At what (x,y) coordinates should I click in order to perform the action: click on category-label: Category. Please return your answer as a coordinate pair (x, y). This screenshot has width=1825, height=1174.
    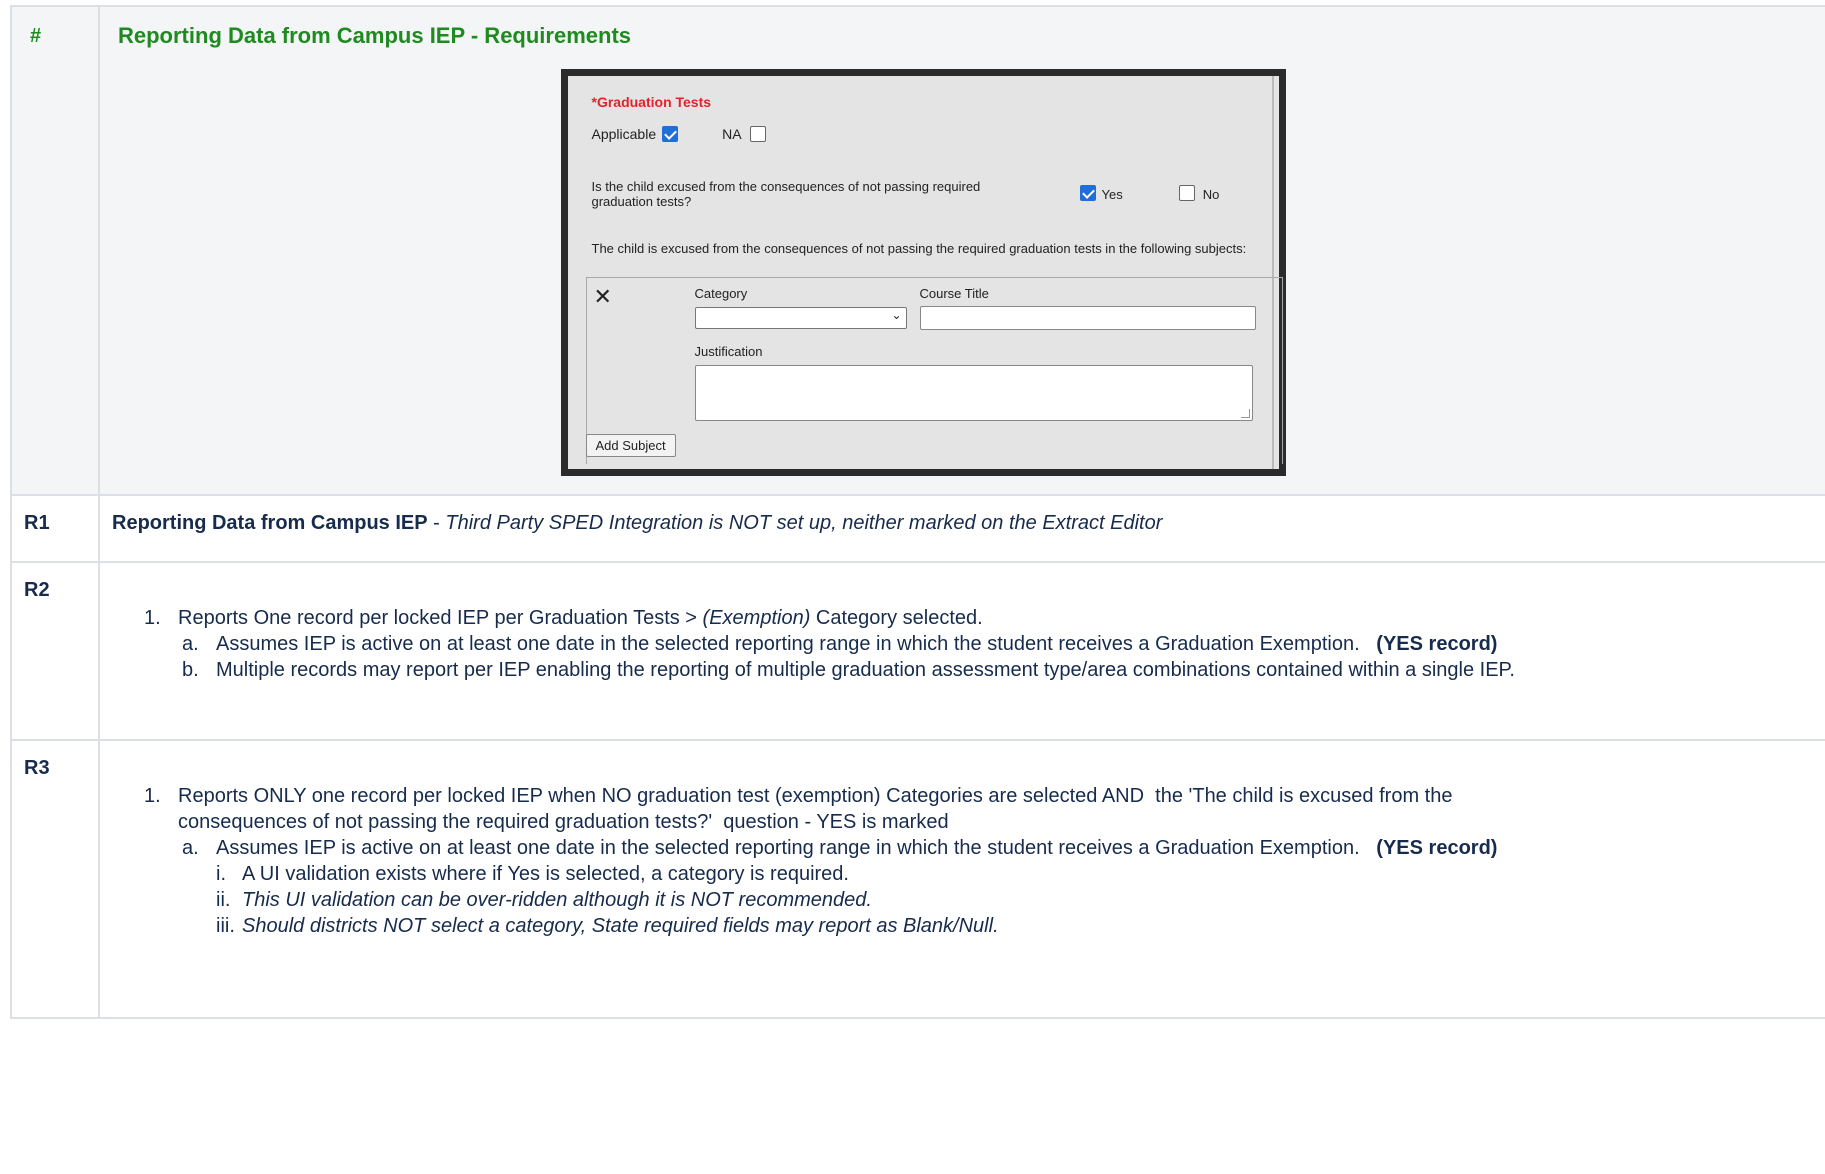
    Looking at the image, I should click on (721, 293).